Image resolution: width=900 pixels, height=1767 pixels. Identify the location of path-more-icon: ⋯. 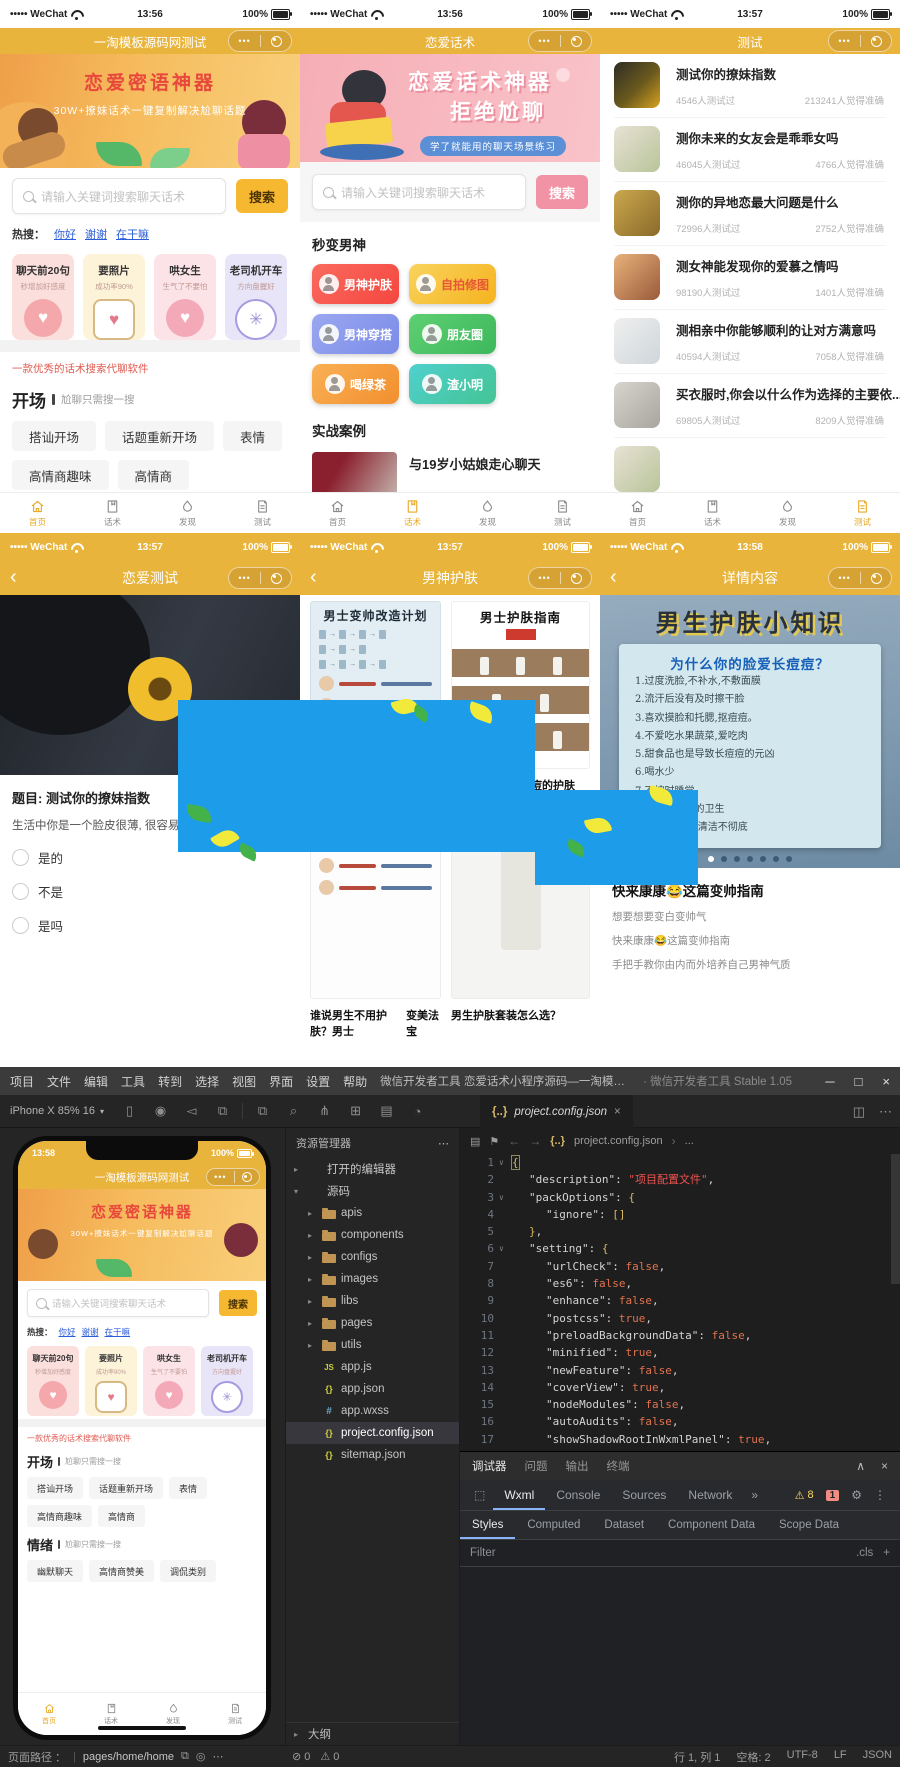
(218, 1756).